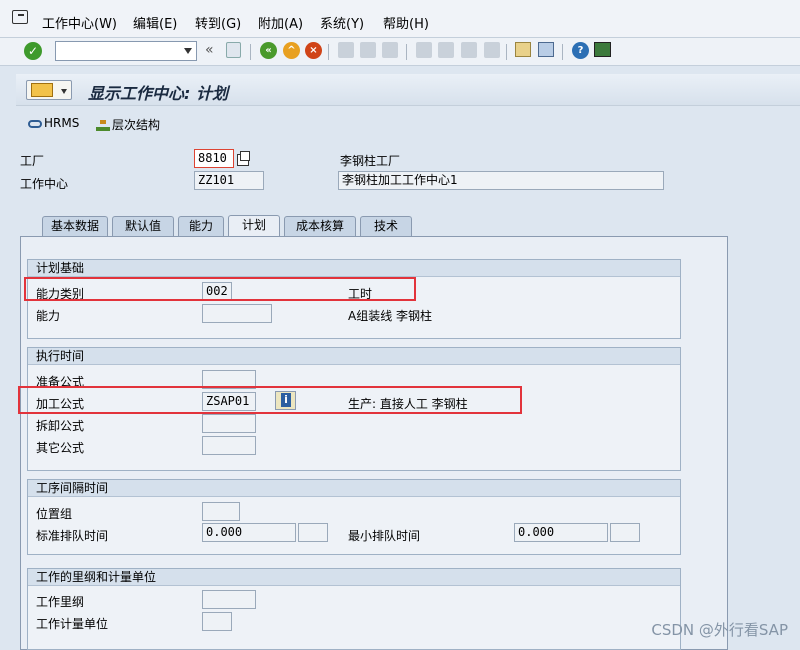 The width and height of the screenshot is (800, 650). Describe the element at coordinates (158, 93) in the screenshot. I see `page-title: 显示工作中心: 计划` at that location.